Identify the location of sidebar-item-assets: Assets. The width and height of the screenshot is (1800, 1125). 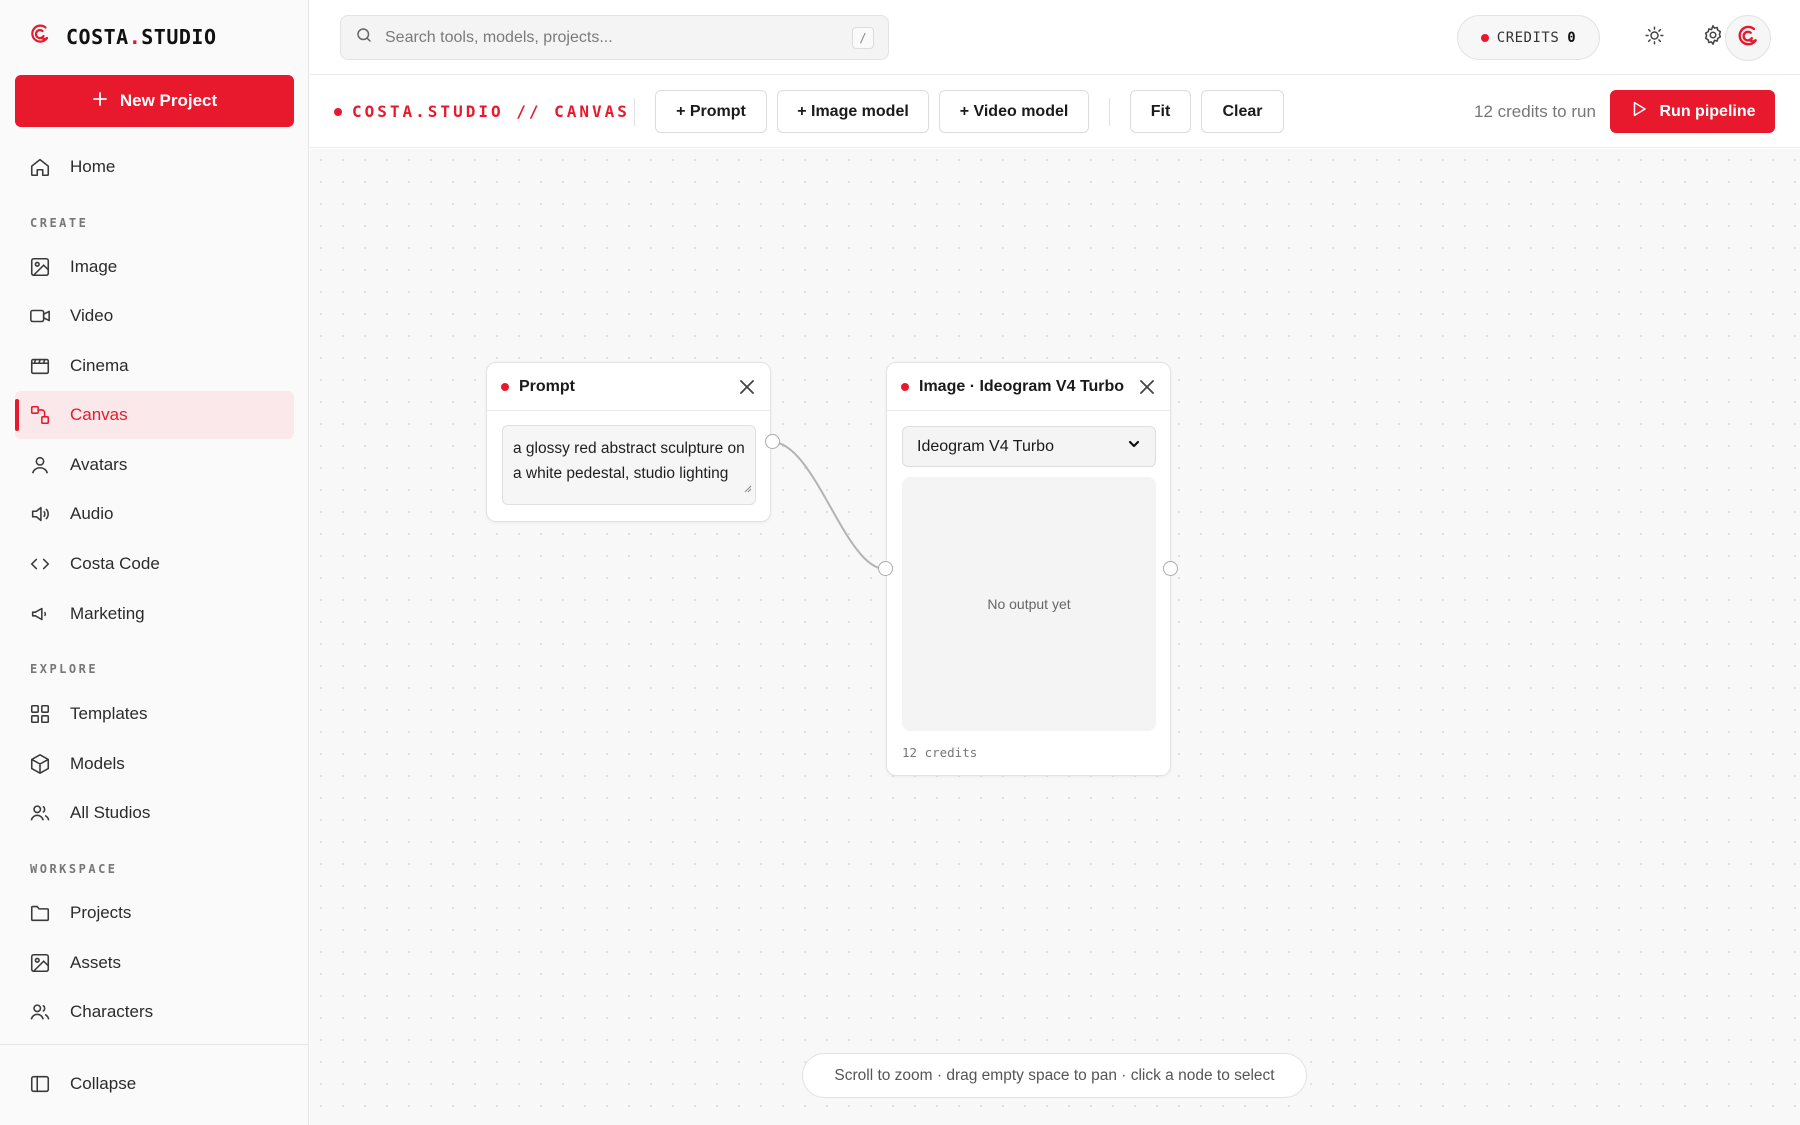
(154, 963).